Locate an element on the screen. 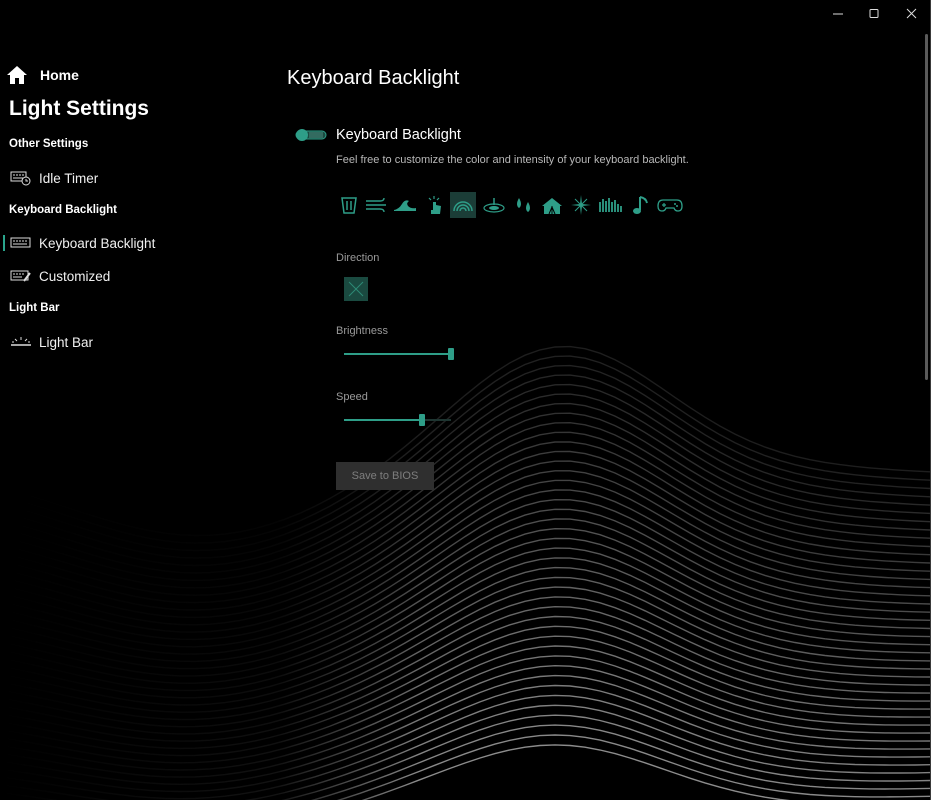  effect-circus is located at coordinates (552, 205).